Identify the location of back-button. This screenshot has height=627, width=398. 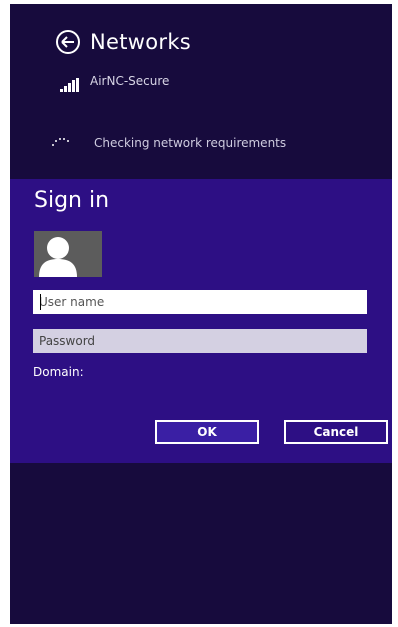
(68, 42).